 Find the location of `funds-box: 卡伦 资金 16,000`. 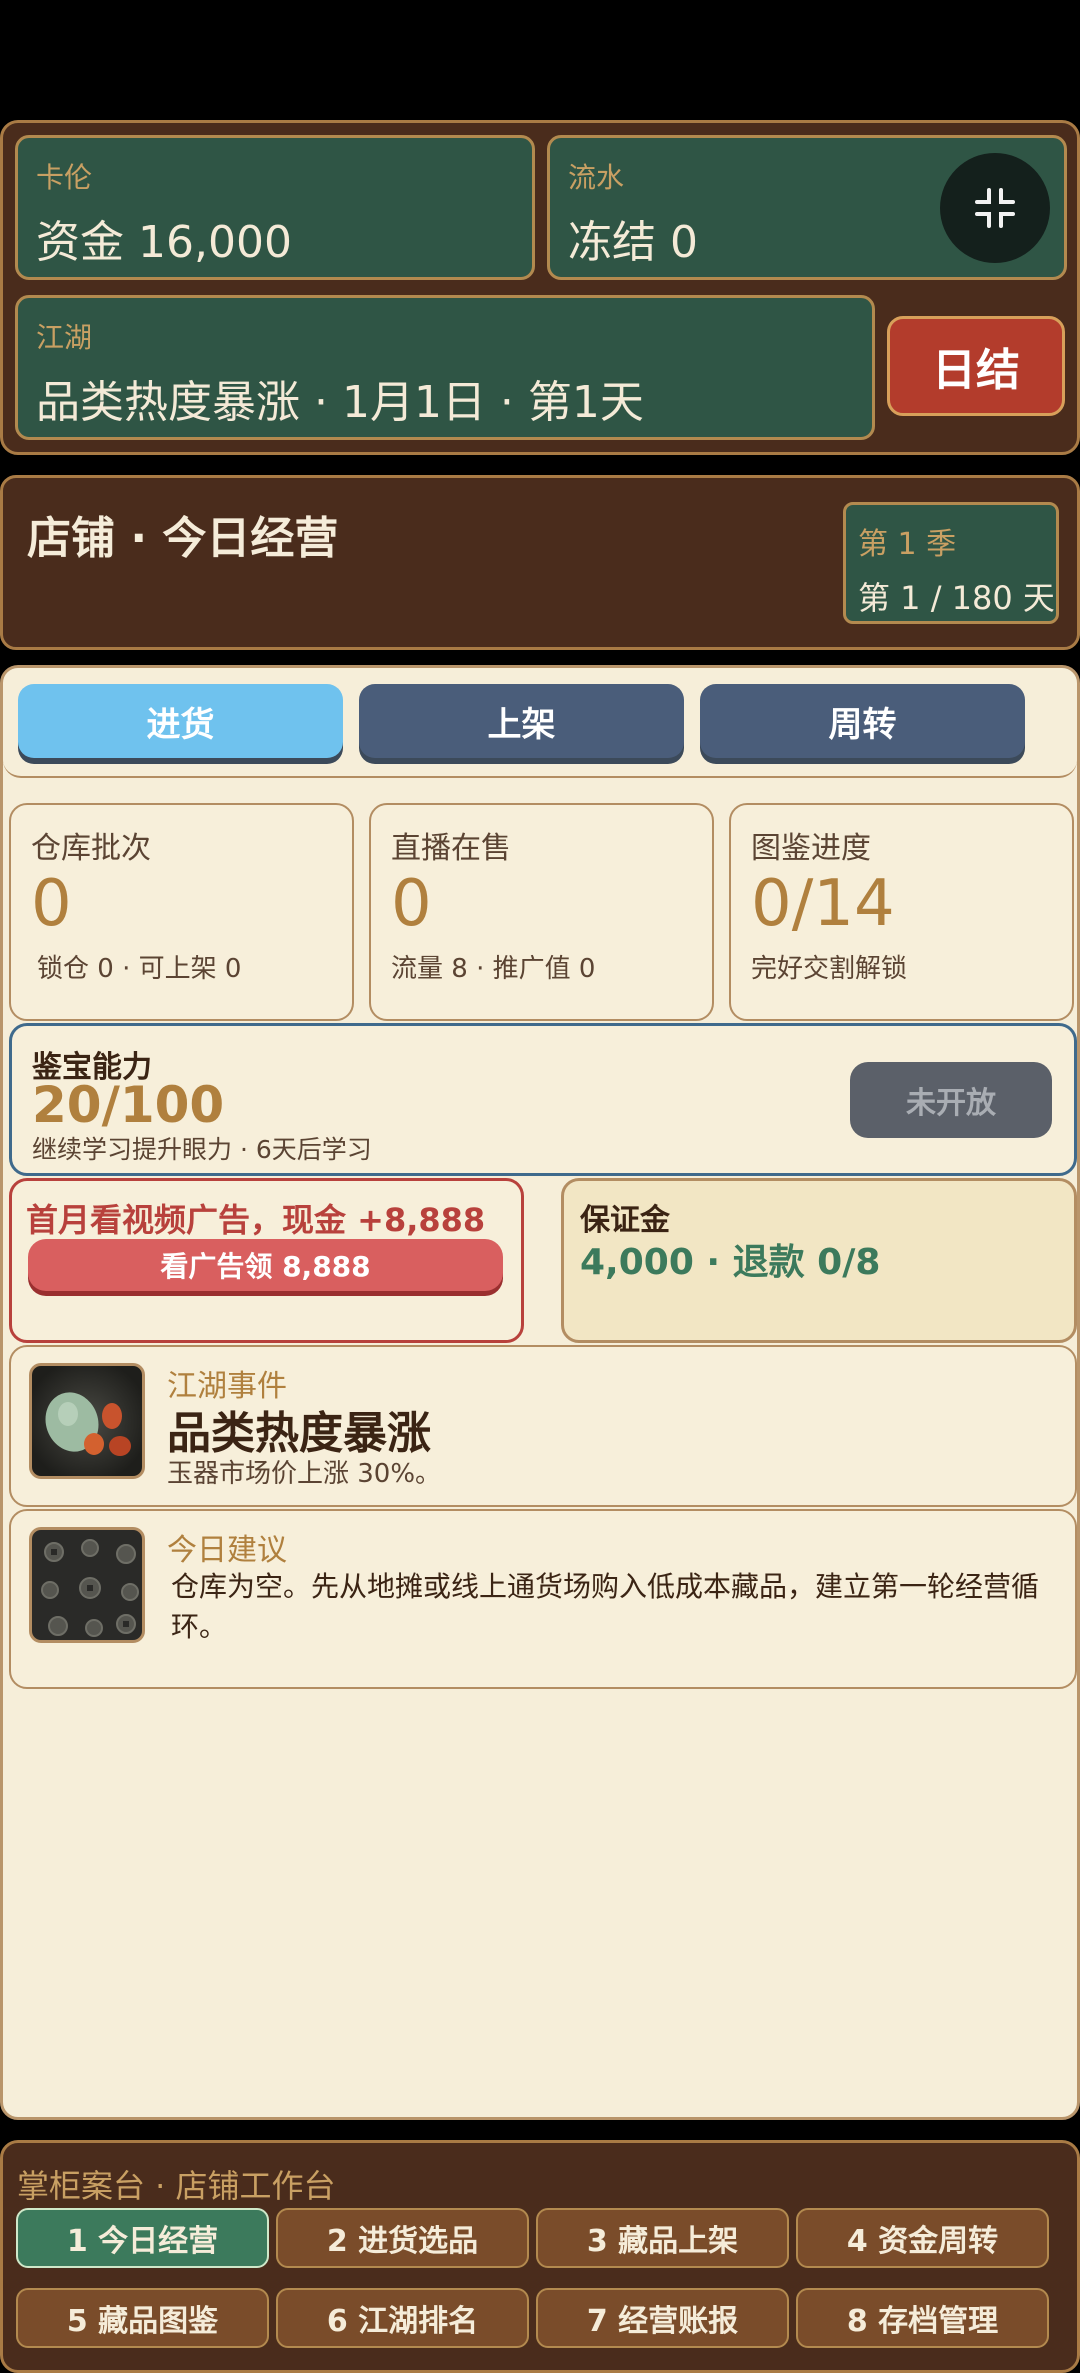

funds-box: 卡伦 资金 16,000 is located at coordinates (275, 207).